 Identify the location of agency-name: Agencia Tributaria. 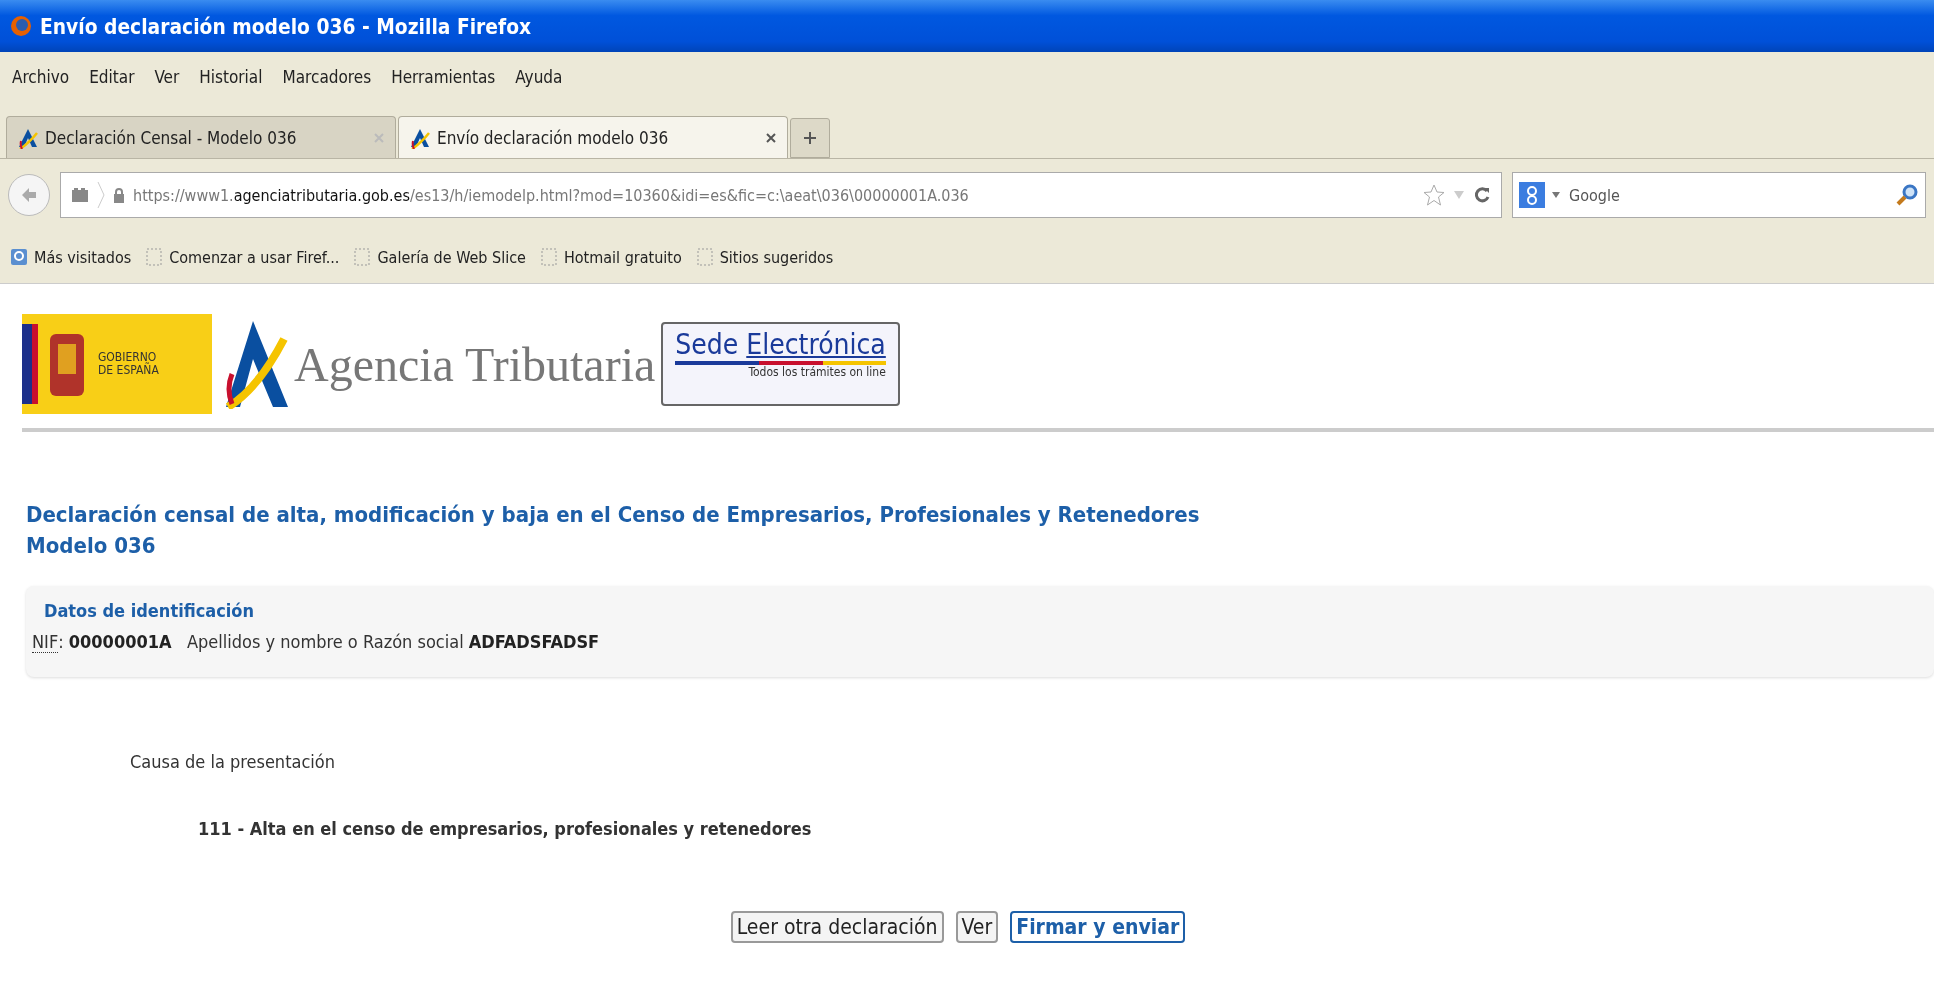
(475, 364).